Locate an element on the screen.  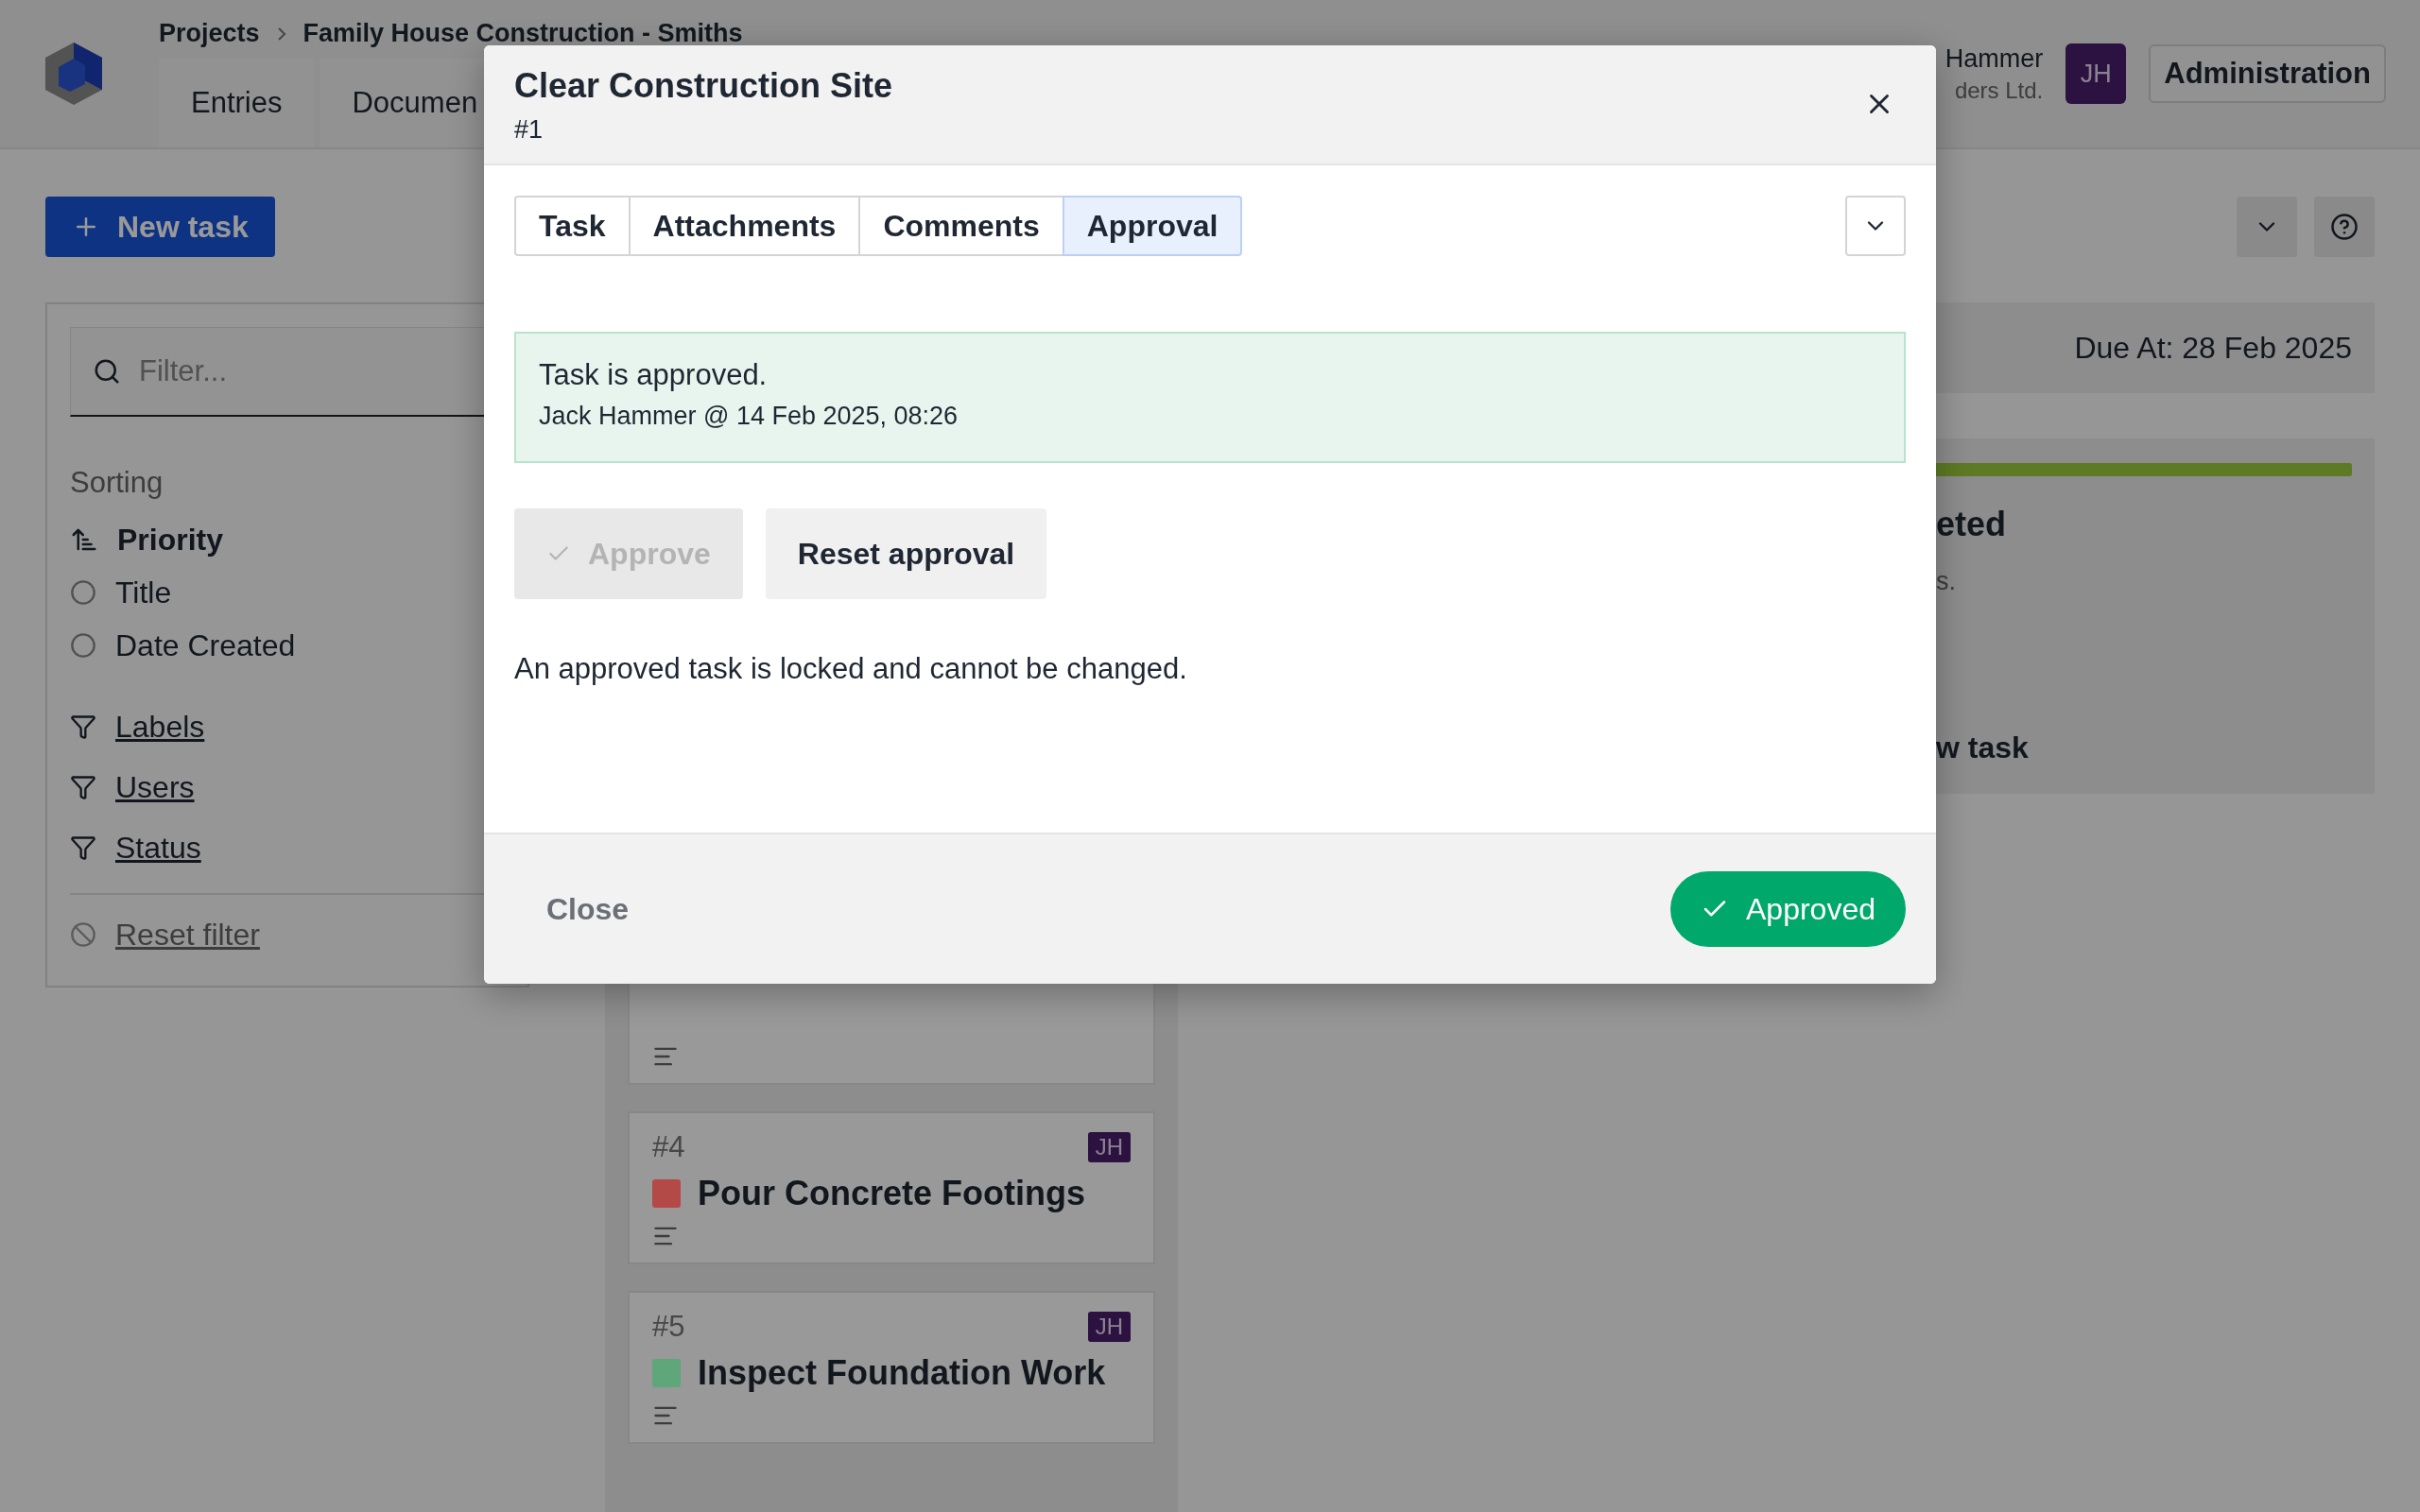
alert-title: Task is approved. is located at coordinates (654, 375).